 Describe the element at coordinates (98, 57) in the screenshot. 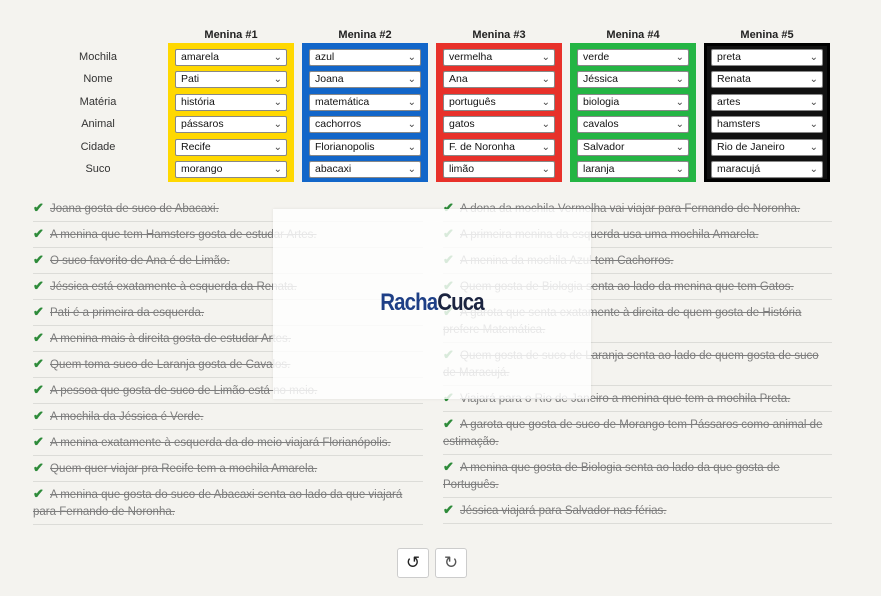

I see `row-label-mochila: Mochila` at that location.